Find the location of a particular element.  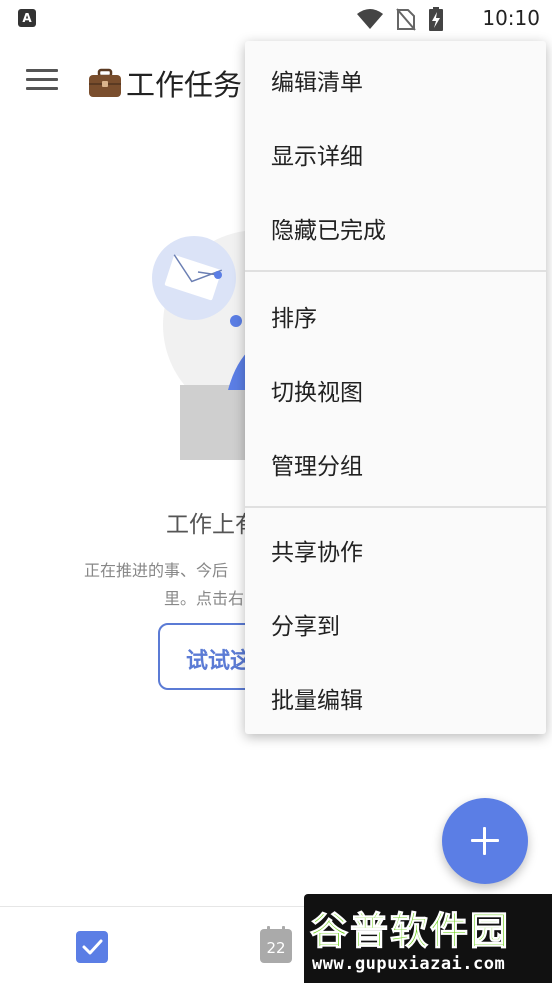

menu-item-label: 共享协作 is located at coordinates (317, 553).